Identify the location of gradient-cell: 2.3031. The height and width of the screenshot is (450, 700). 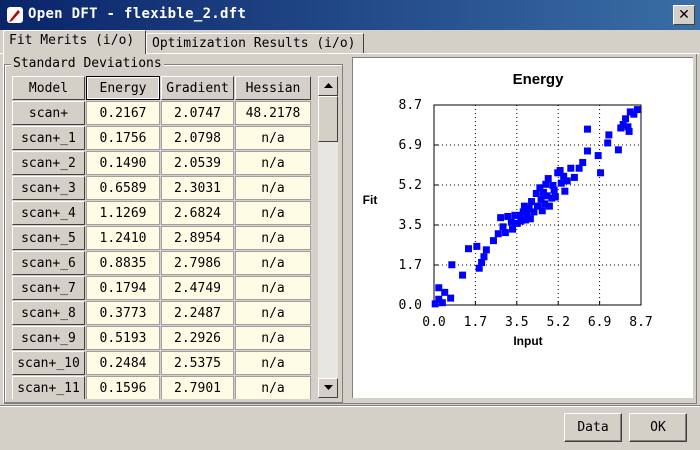
(197, 188).